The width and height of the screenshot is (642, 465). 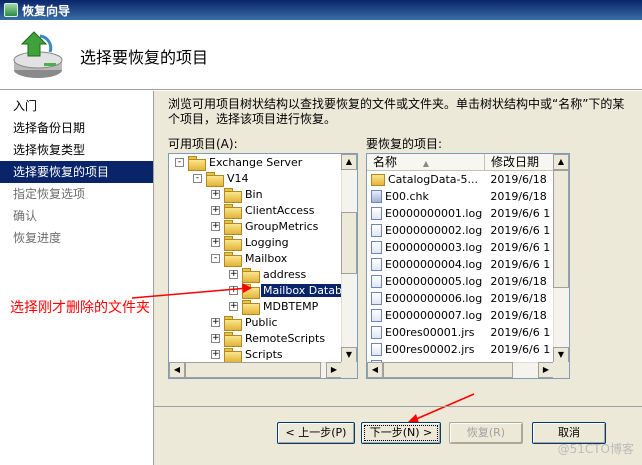 I want to click on wizard-step-item: 选择要恢复的项目, so click(x=76, y=172).